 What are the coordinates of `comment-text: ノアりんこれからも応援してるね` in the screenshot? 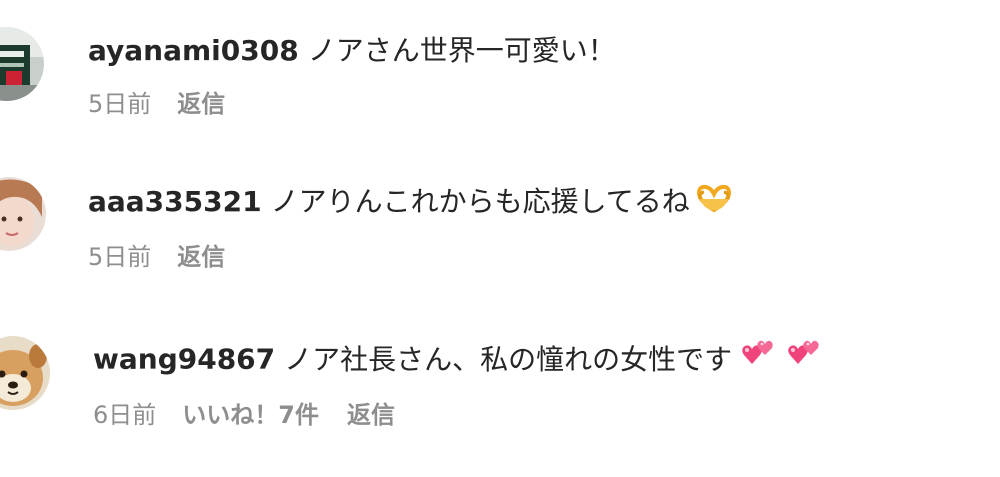 It's located at (480, 201).